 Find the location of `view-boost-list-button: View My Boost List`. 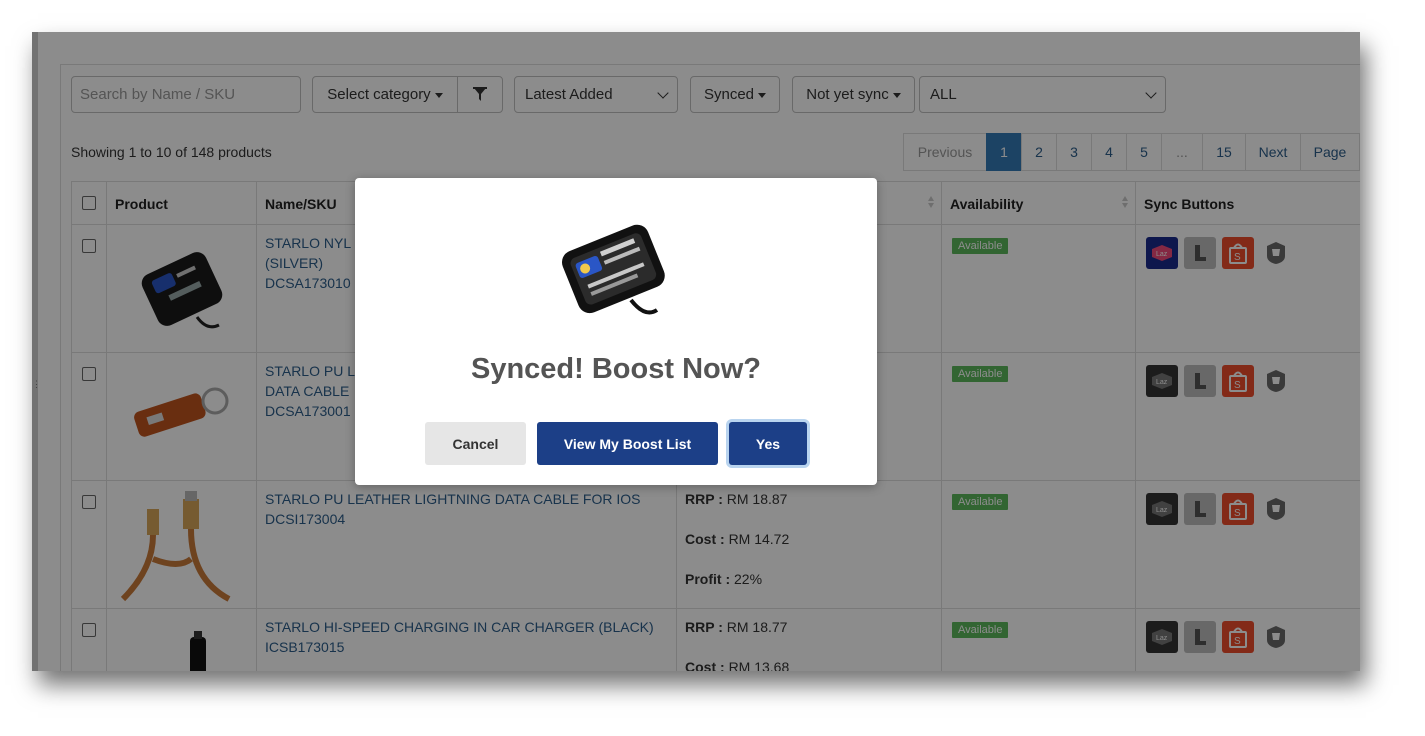

view-boost-list-button: View My Boost List is located at coordinates (627, 443).